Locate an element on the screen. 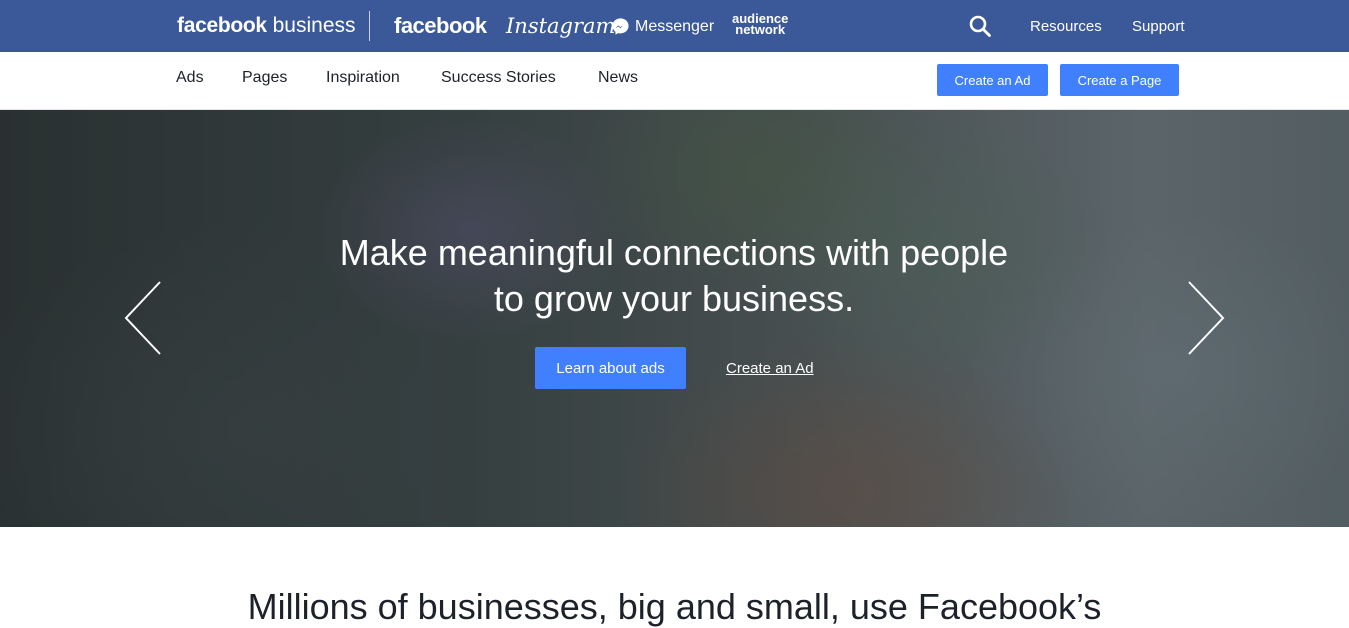  brand-bold: facebook is located at coordinates (222, 25).